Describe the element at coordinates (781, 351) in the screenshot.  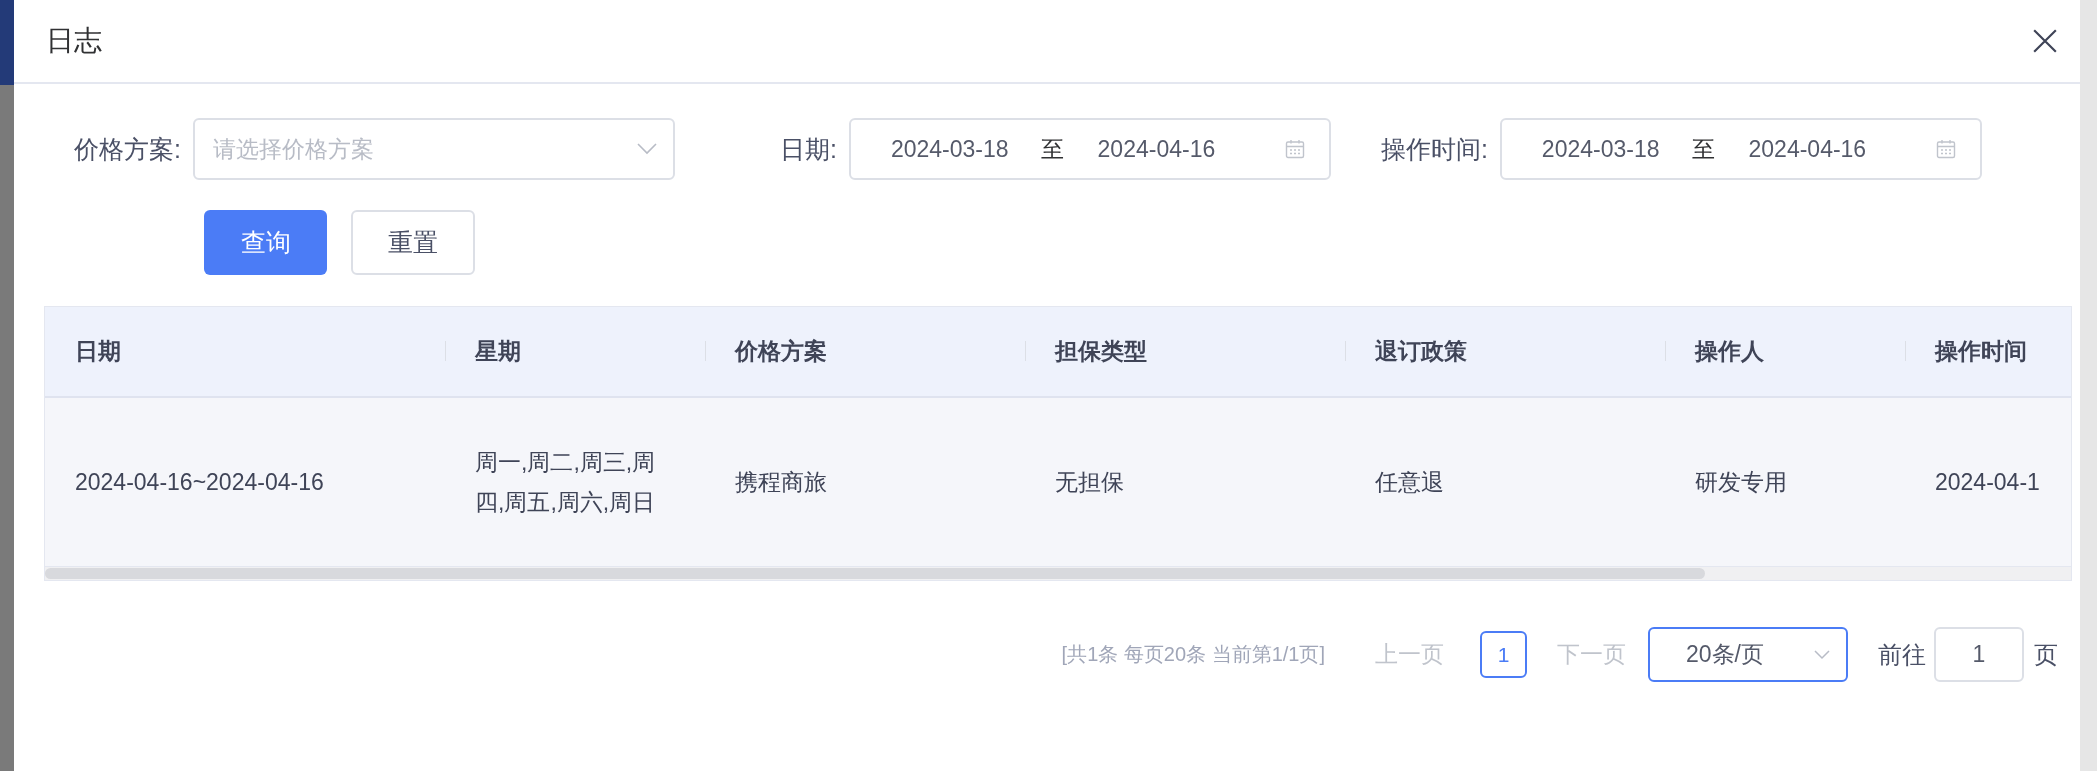
I see `column-header: 价格方案` at that location.